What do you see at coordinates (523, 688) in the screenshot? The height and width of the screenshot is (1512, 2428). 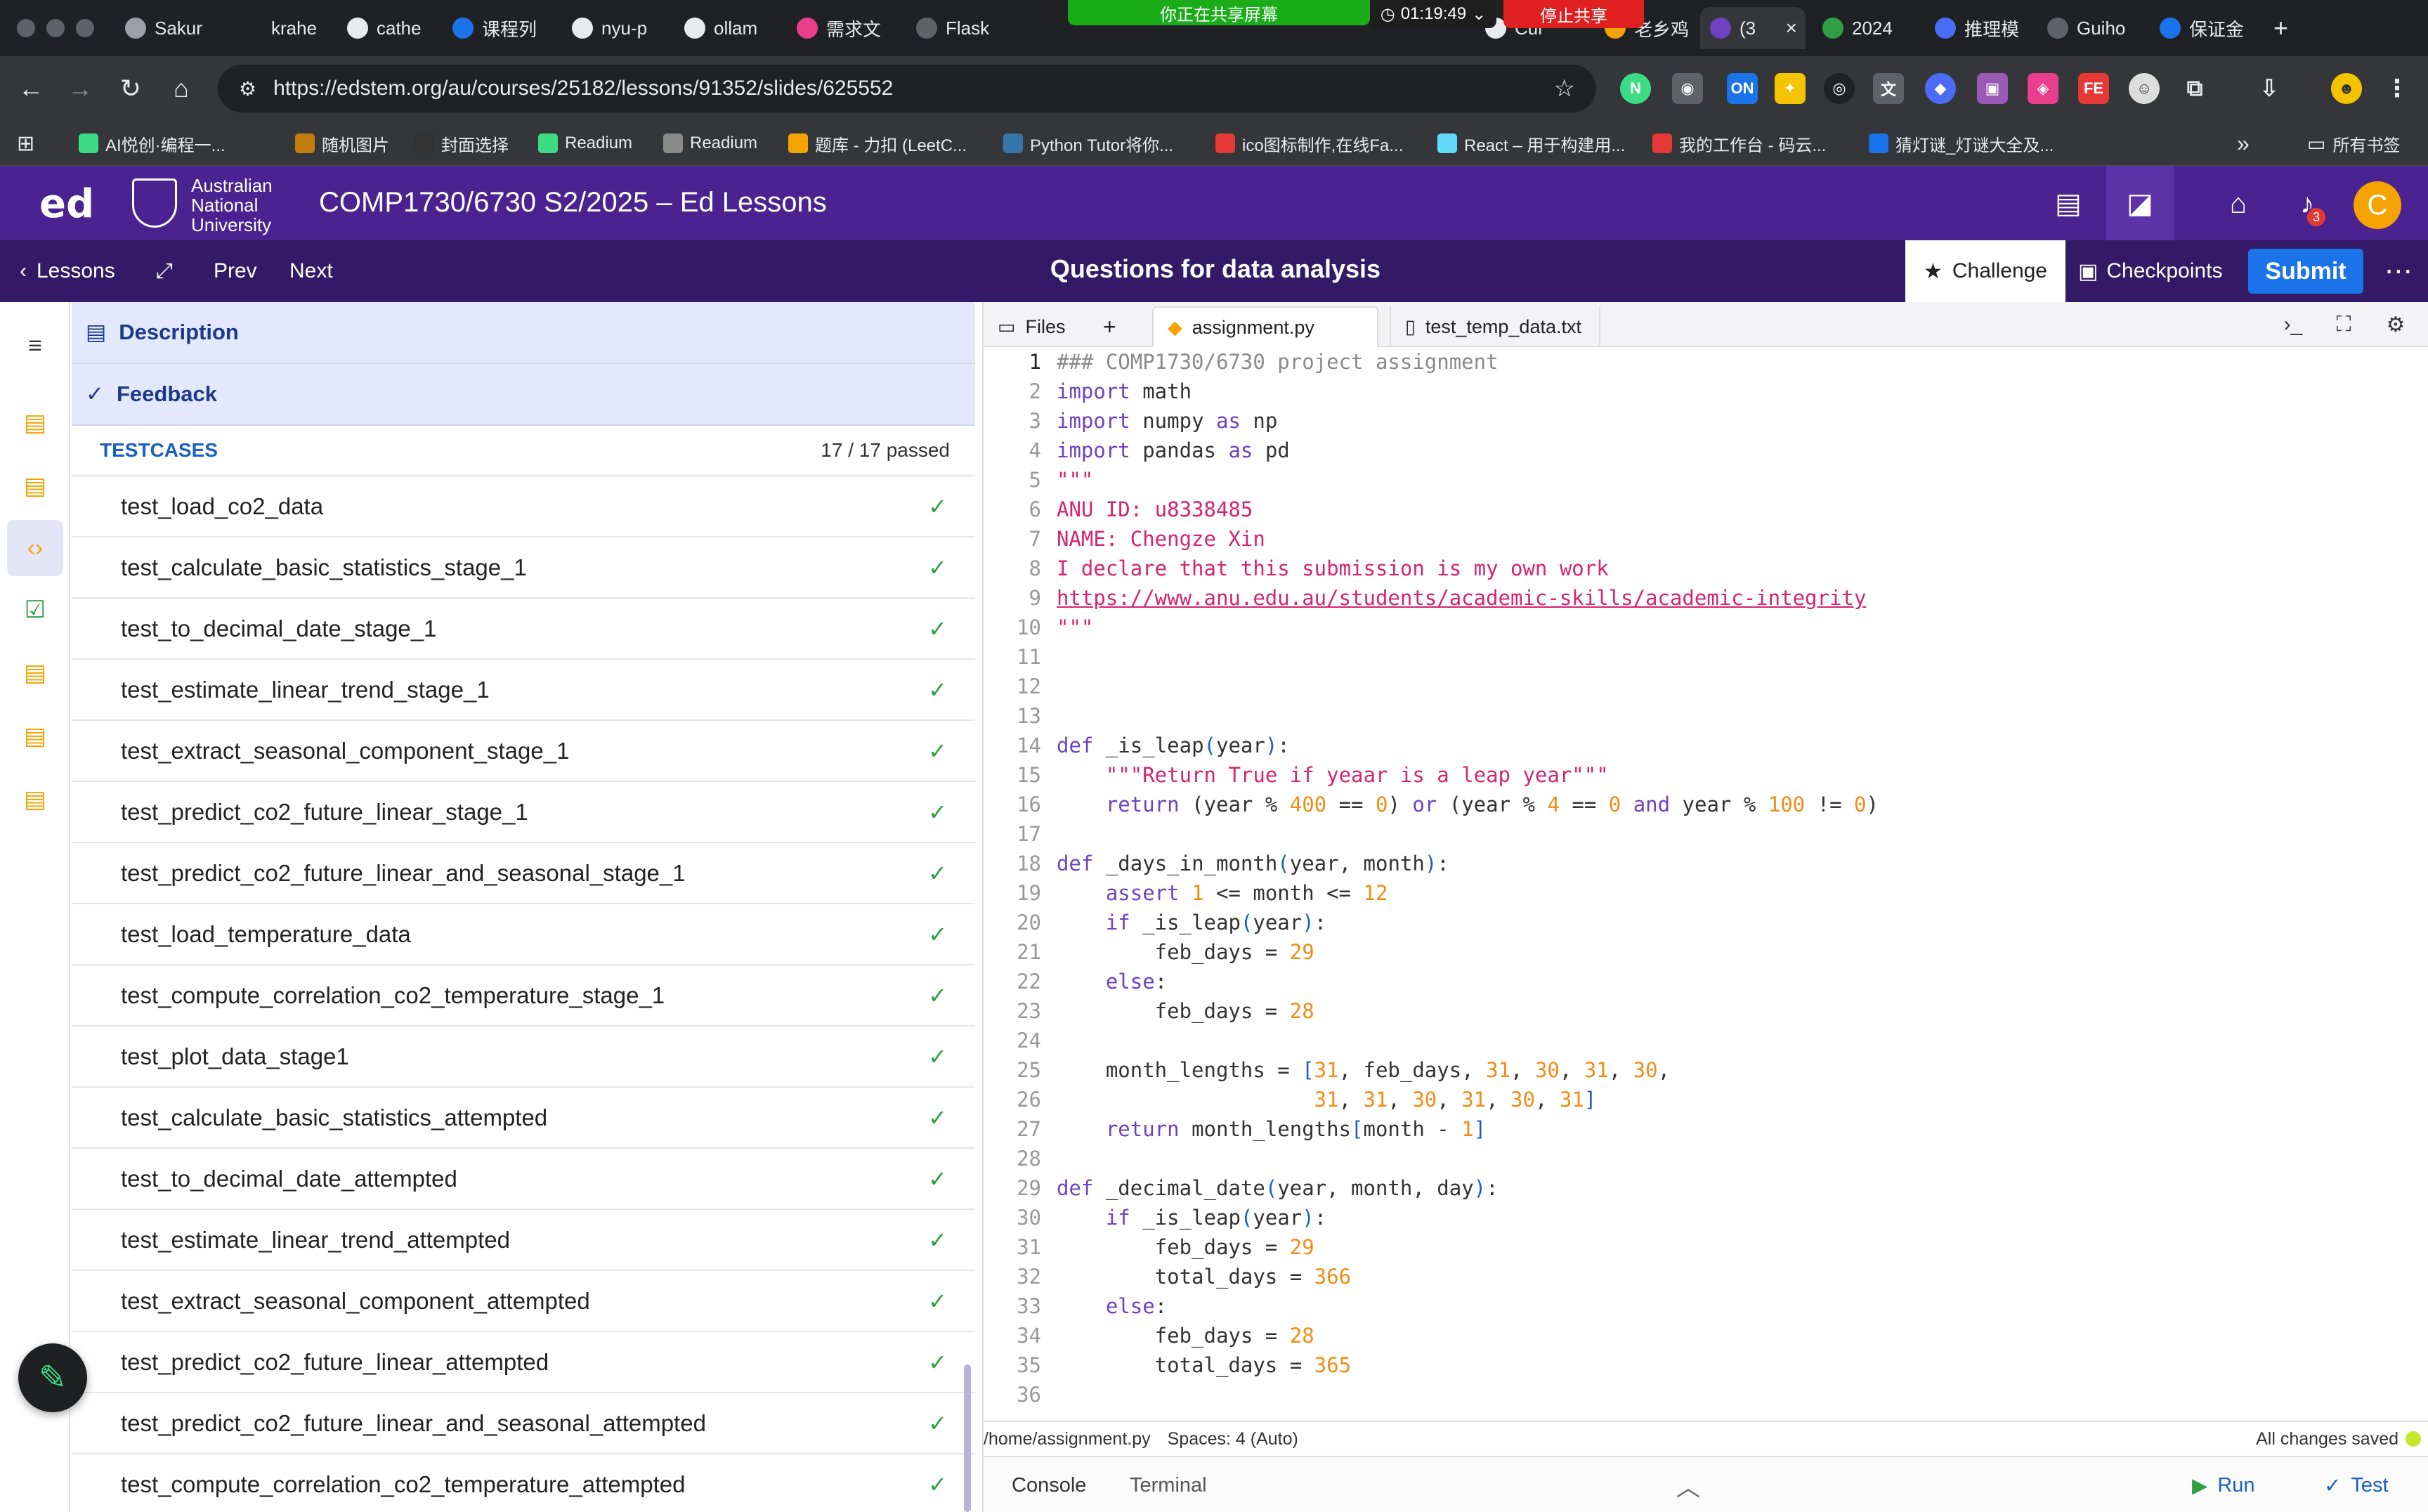 I see `testcase-row: test_estimate_linear_trend_stage_1 ✓` at bounding box center [523, 688].